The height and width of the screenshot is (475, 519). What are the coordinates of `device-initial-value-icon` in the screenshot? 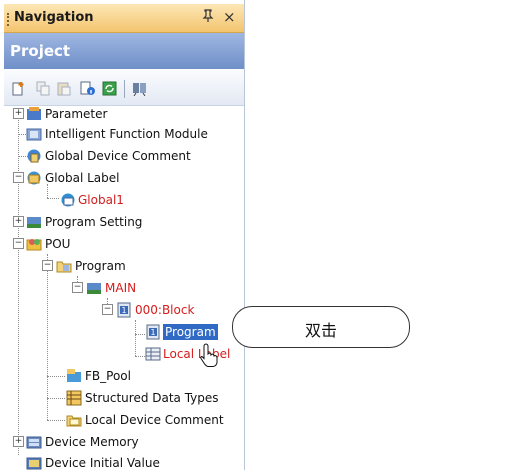 It's located at (34, 463).